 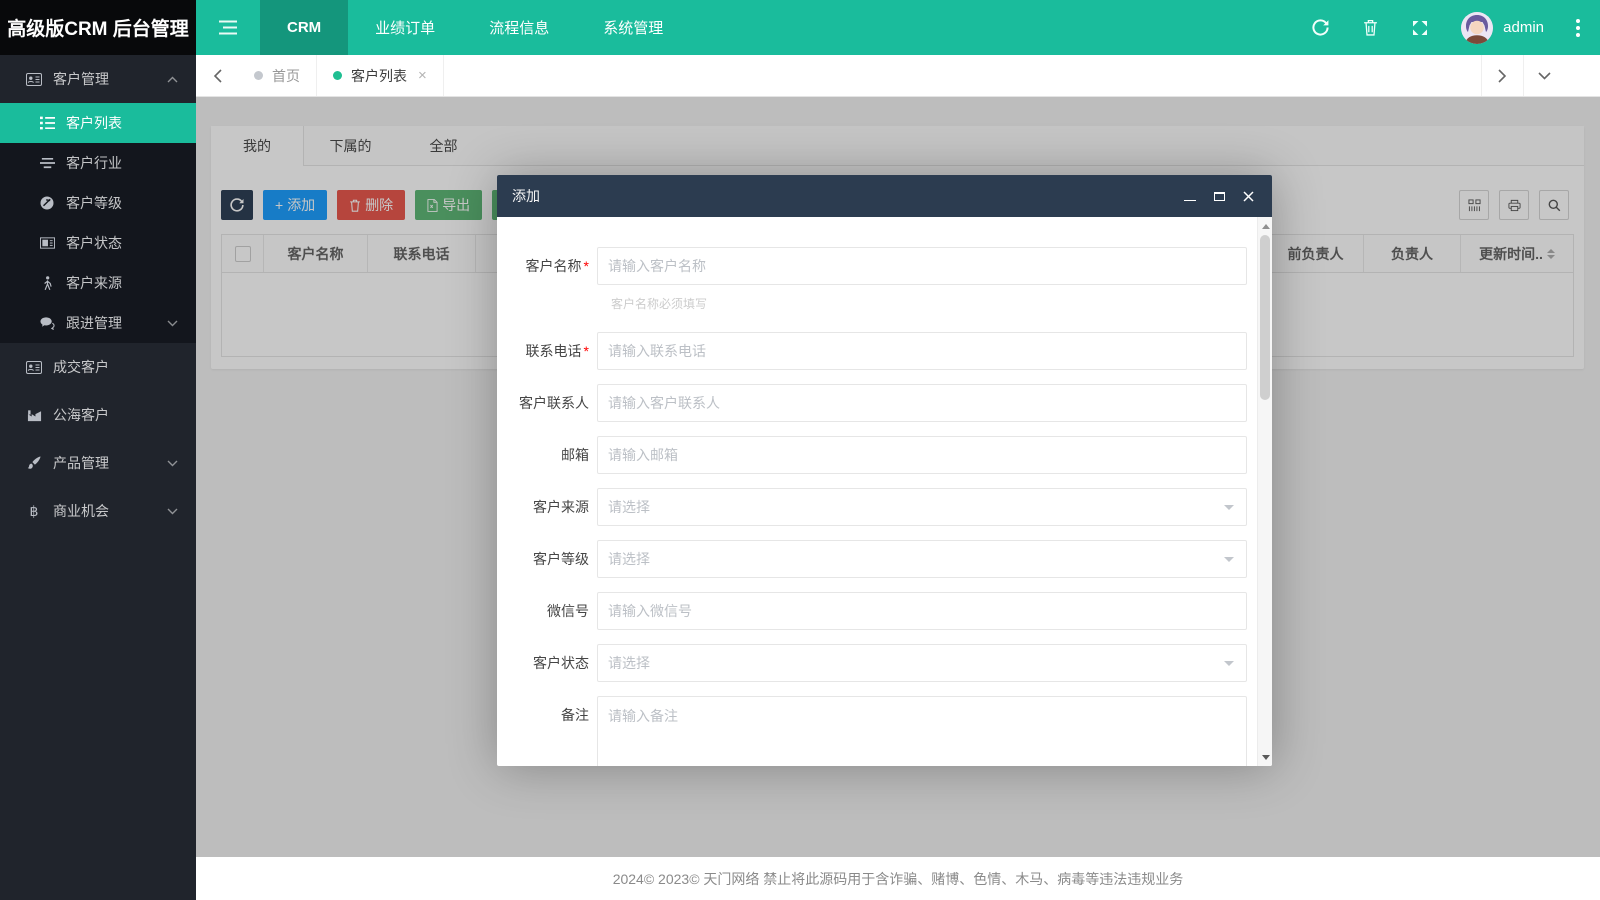 I want to click on sidebar-item-product-mgmt: 产品管理, so click(x=98, y=463).